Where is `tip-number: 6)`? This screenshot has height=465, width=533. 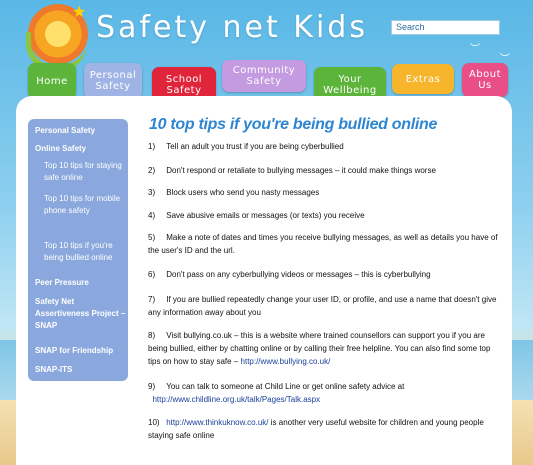 tip-number: 6) is located at coordinates (152, 274).